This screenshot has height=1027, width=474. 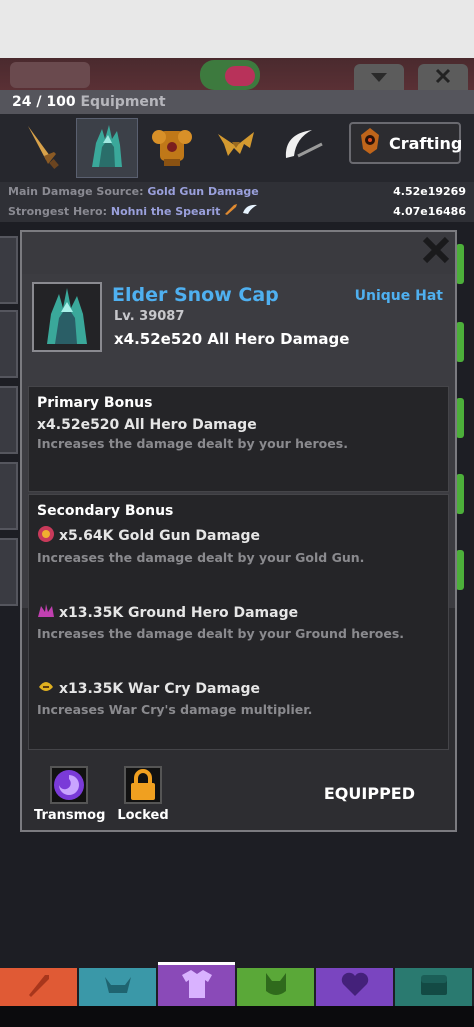 What do you see at coordinates (203, 191) in the screenshot?
I see `main-damage-value: Gold Gun Damage` at bounding box center [203, 191].